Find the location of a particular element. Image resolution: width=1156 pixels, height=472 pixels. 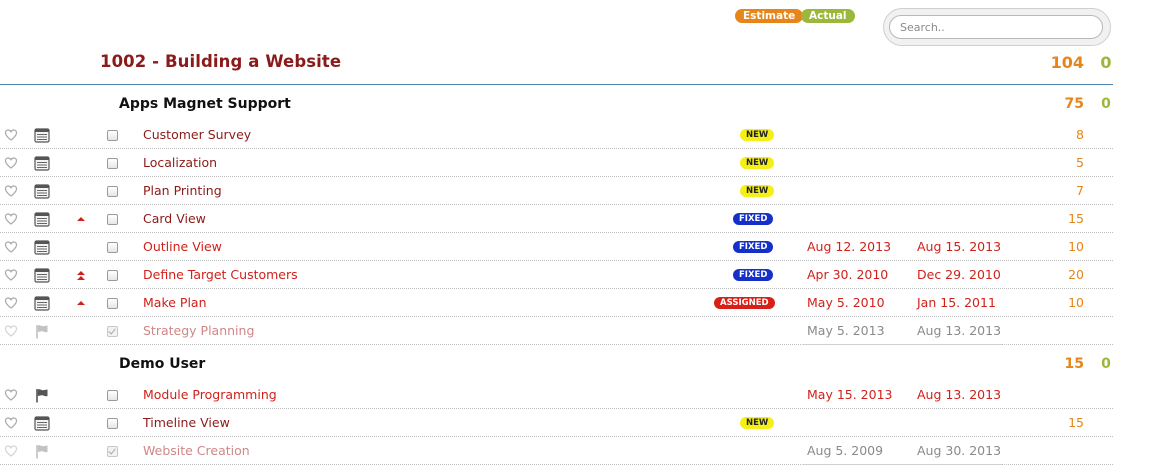

task-title: Define Target Customers is located at coordinates (220, 274).